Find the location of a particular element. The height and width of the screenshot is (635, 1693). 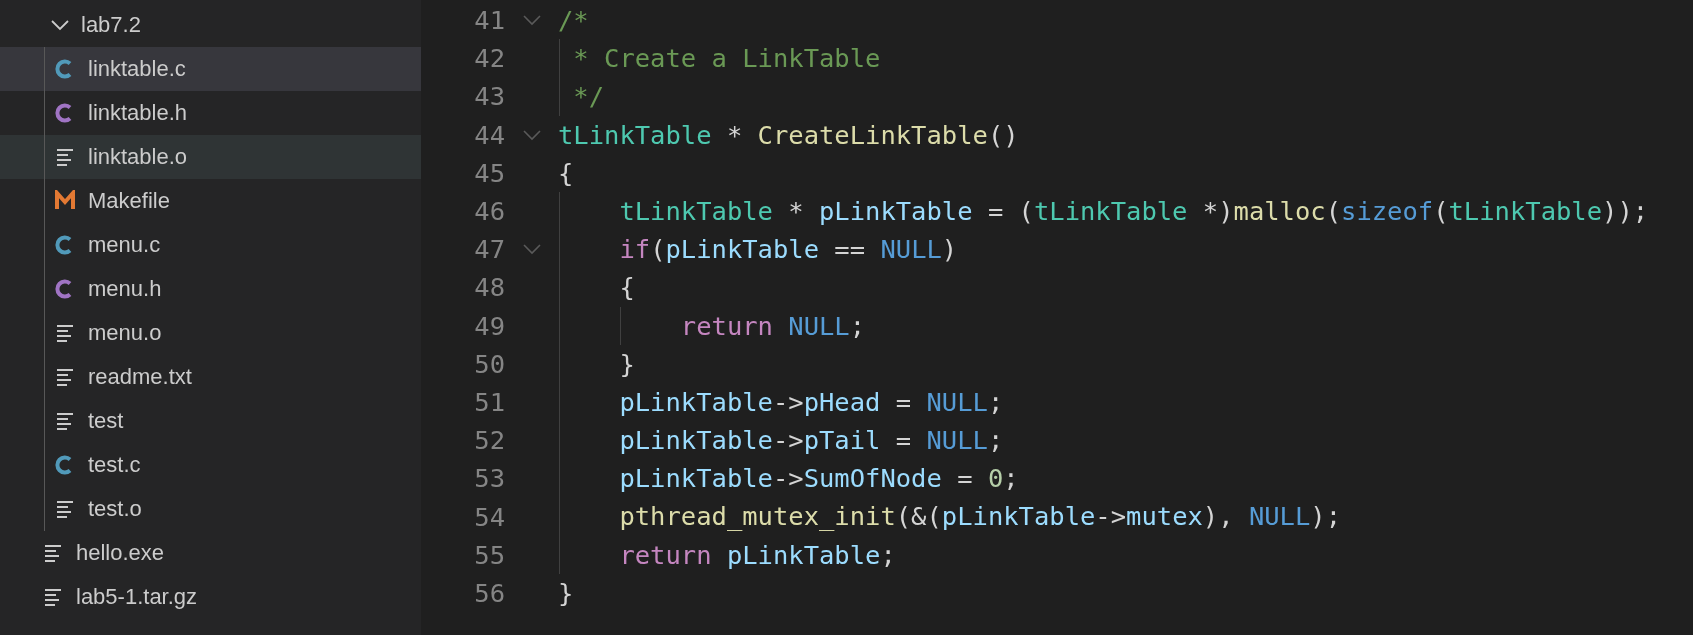

line-number: 46 is located at coordinates (489, 211).